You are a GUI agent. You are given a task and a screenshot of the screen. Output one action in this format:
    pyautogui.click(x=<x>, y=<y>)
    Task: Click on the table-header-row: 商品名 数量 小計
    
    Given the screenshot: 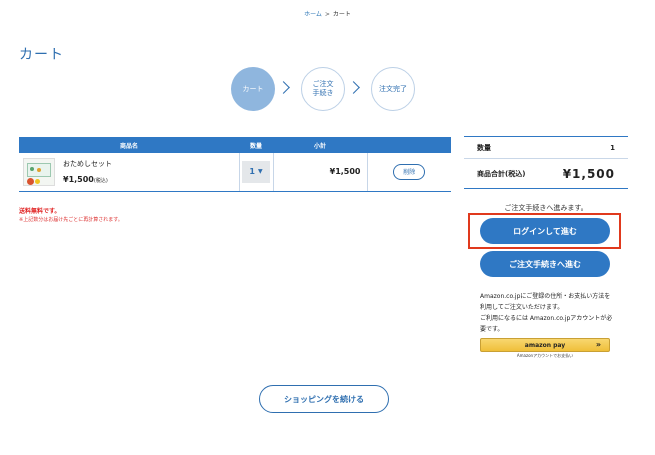 What is the action you would take?
    pyautogui.click(x=235, y=145)
    